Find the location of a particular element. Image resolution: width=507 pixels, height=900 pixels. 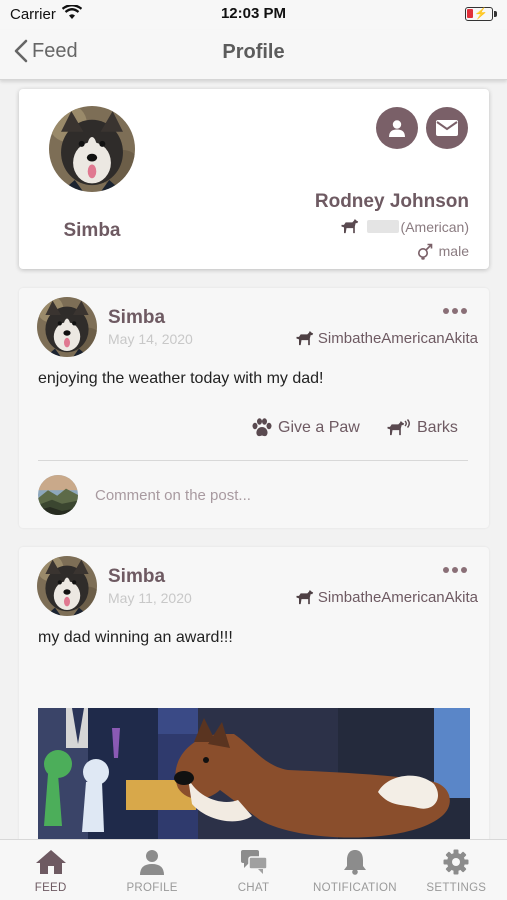

divider is located at coordinates (253, 460).